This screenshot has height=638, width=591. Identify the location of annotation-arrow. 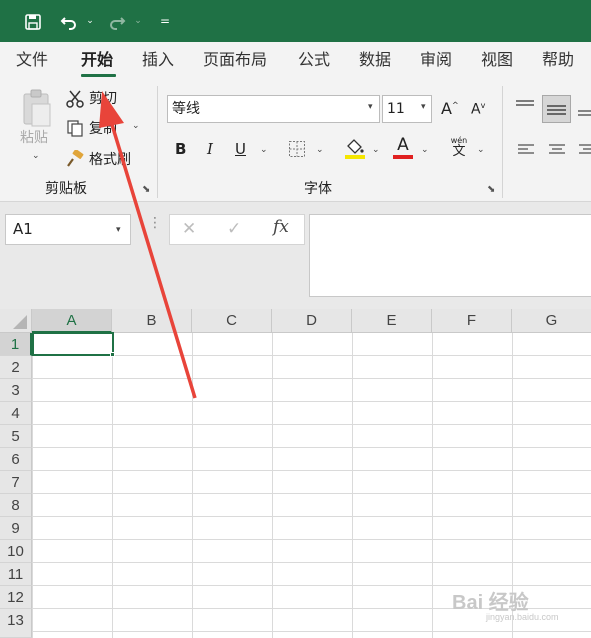
(148, 245).